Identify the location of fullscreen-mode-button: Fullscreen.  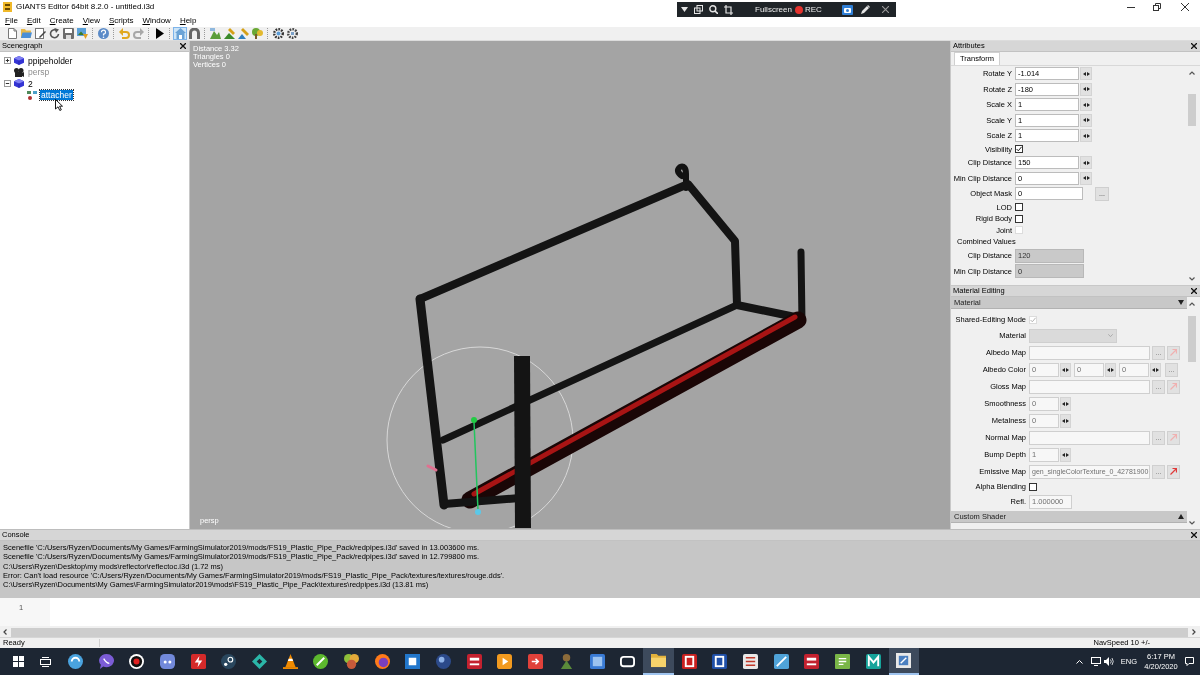
(773, 9).